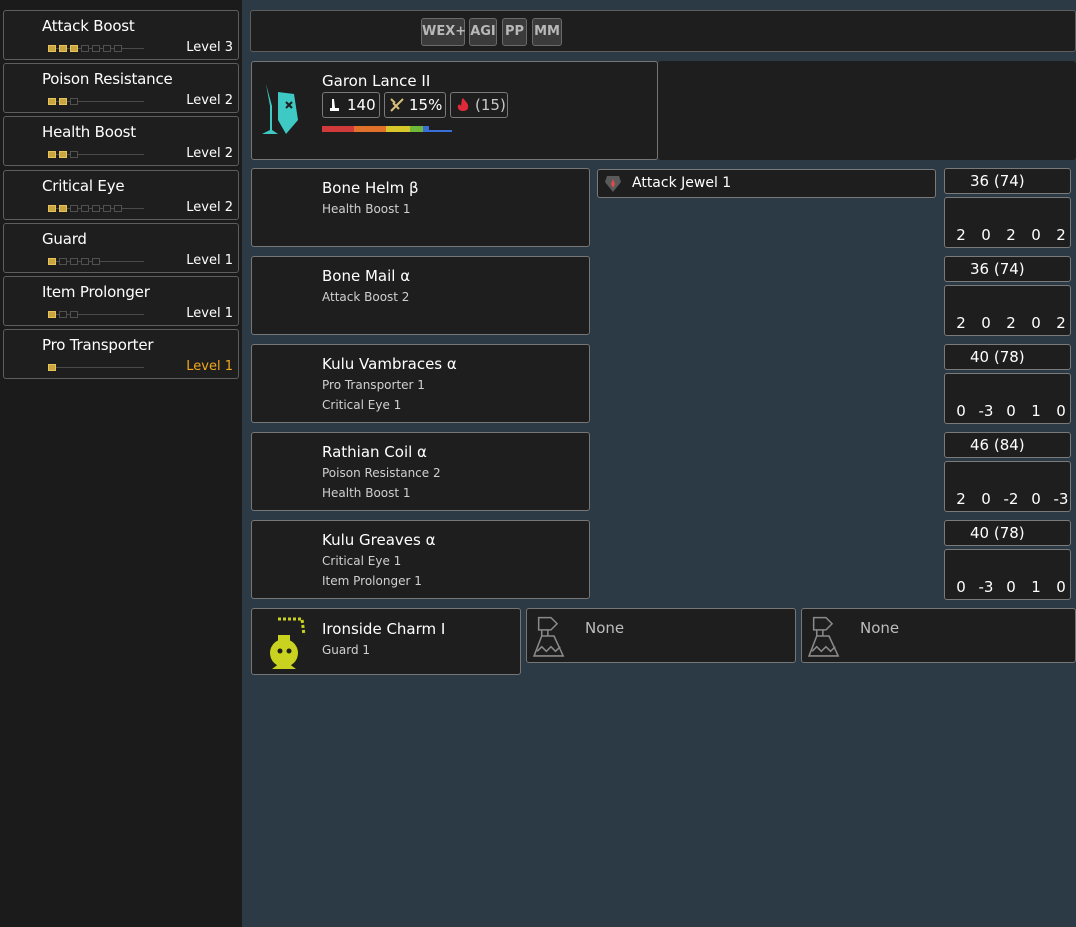  Describe the element at coordinates (661, 635) in the screenshot. I see `tool-slot-1: None` at that location.